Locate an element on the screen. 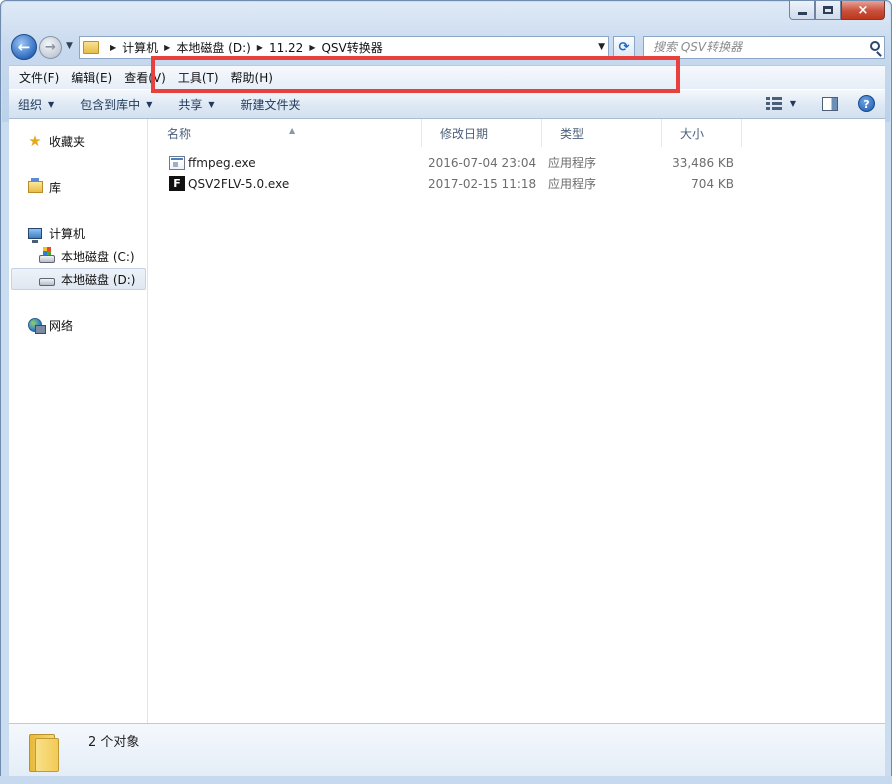 The image size is (892, 784). sidebar-item-label: 本地磁盘 (C:) is located at coordinates (98, 256).